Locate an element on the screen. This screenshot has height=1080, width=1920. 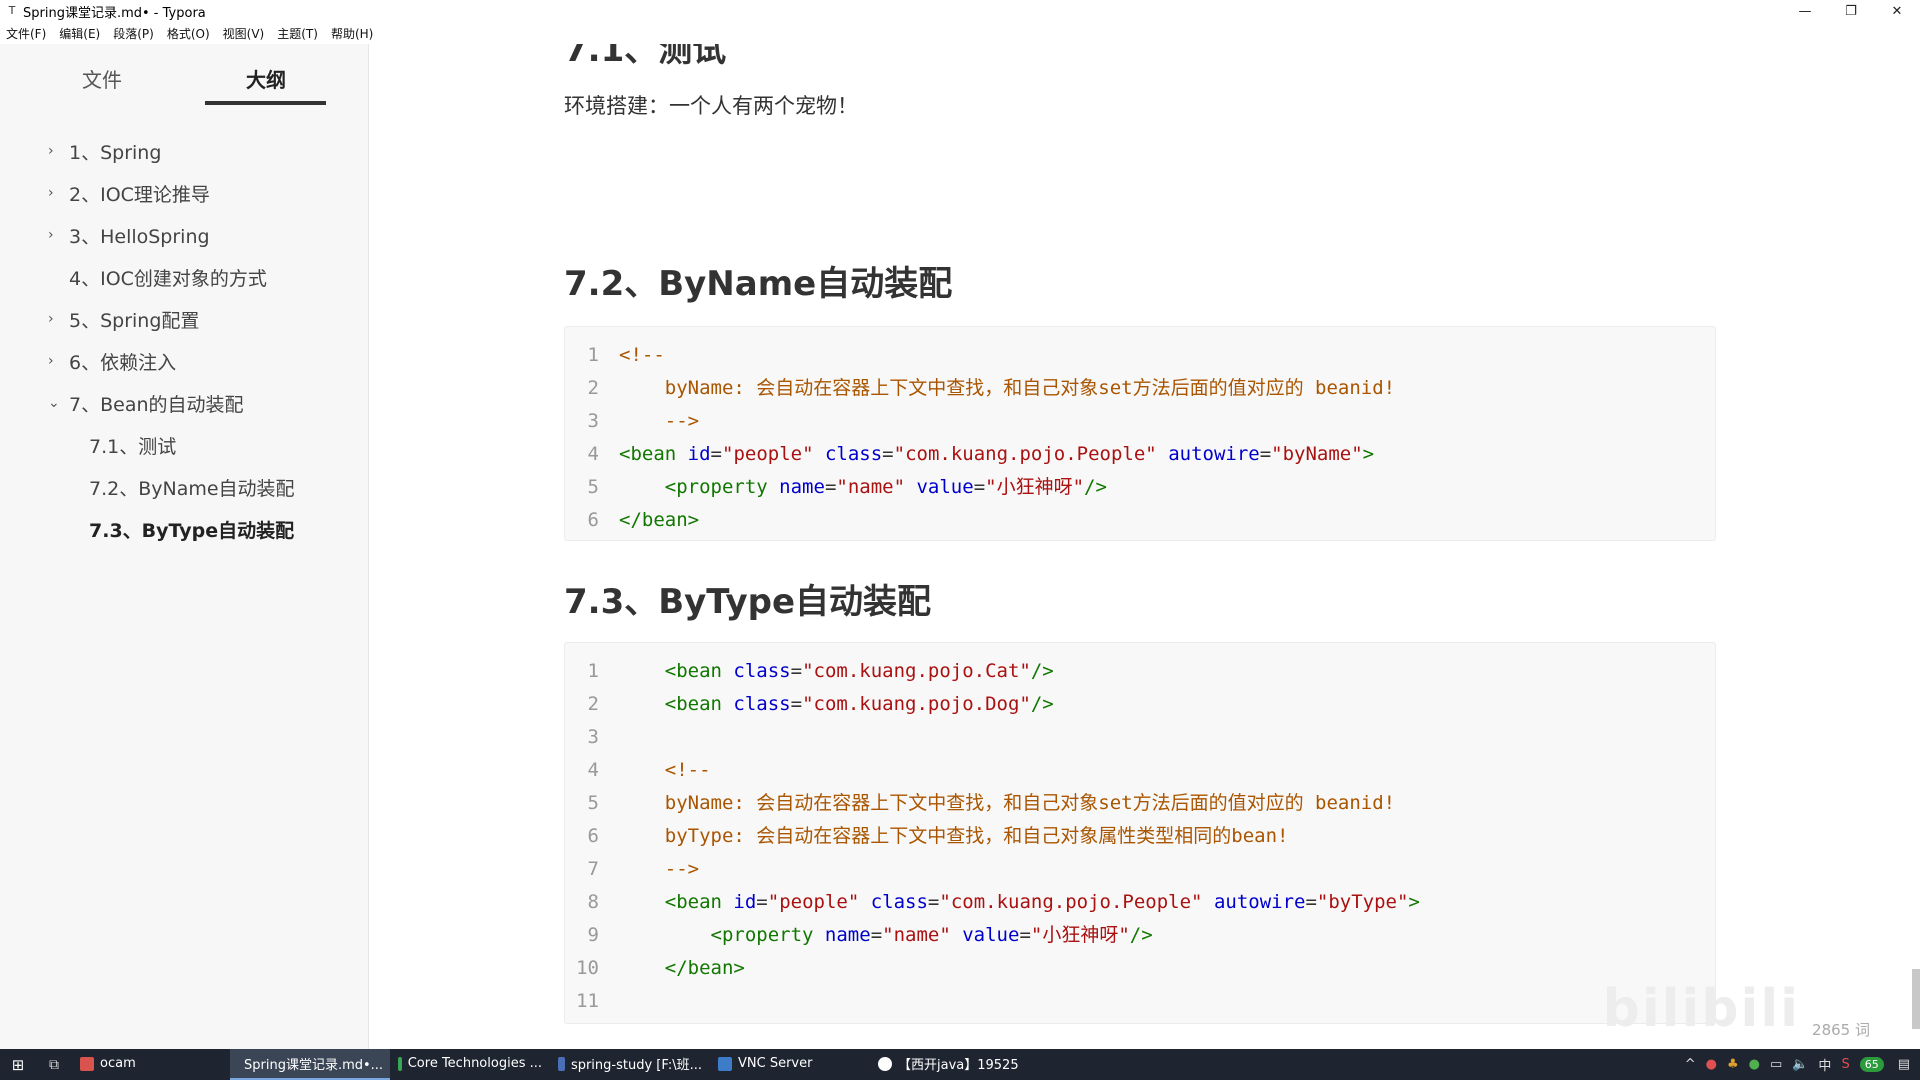
taskbar-item-vnc: VNC Server is located at coordinates (790, 1064).